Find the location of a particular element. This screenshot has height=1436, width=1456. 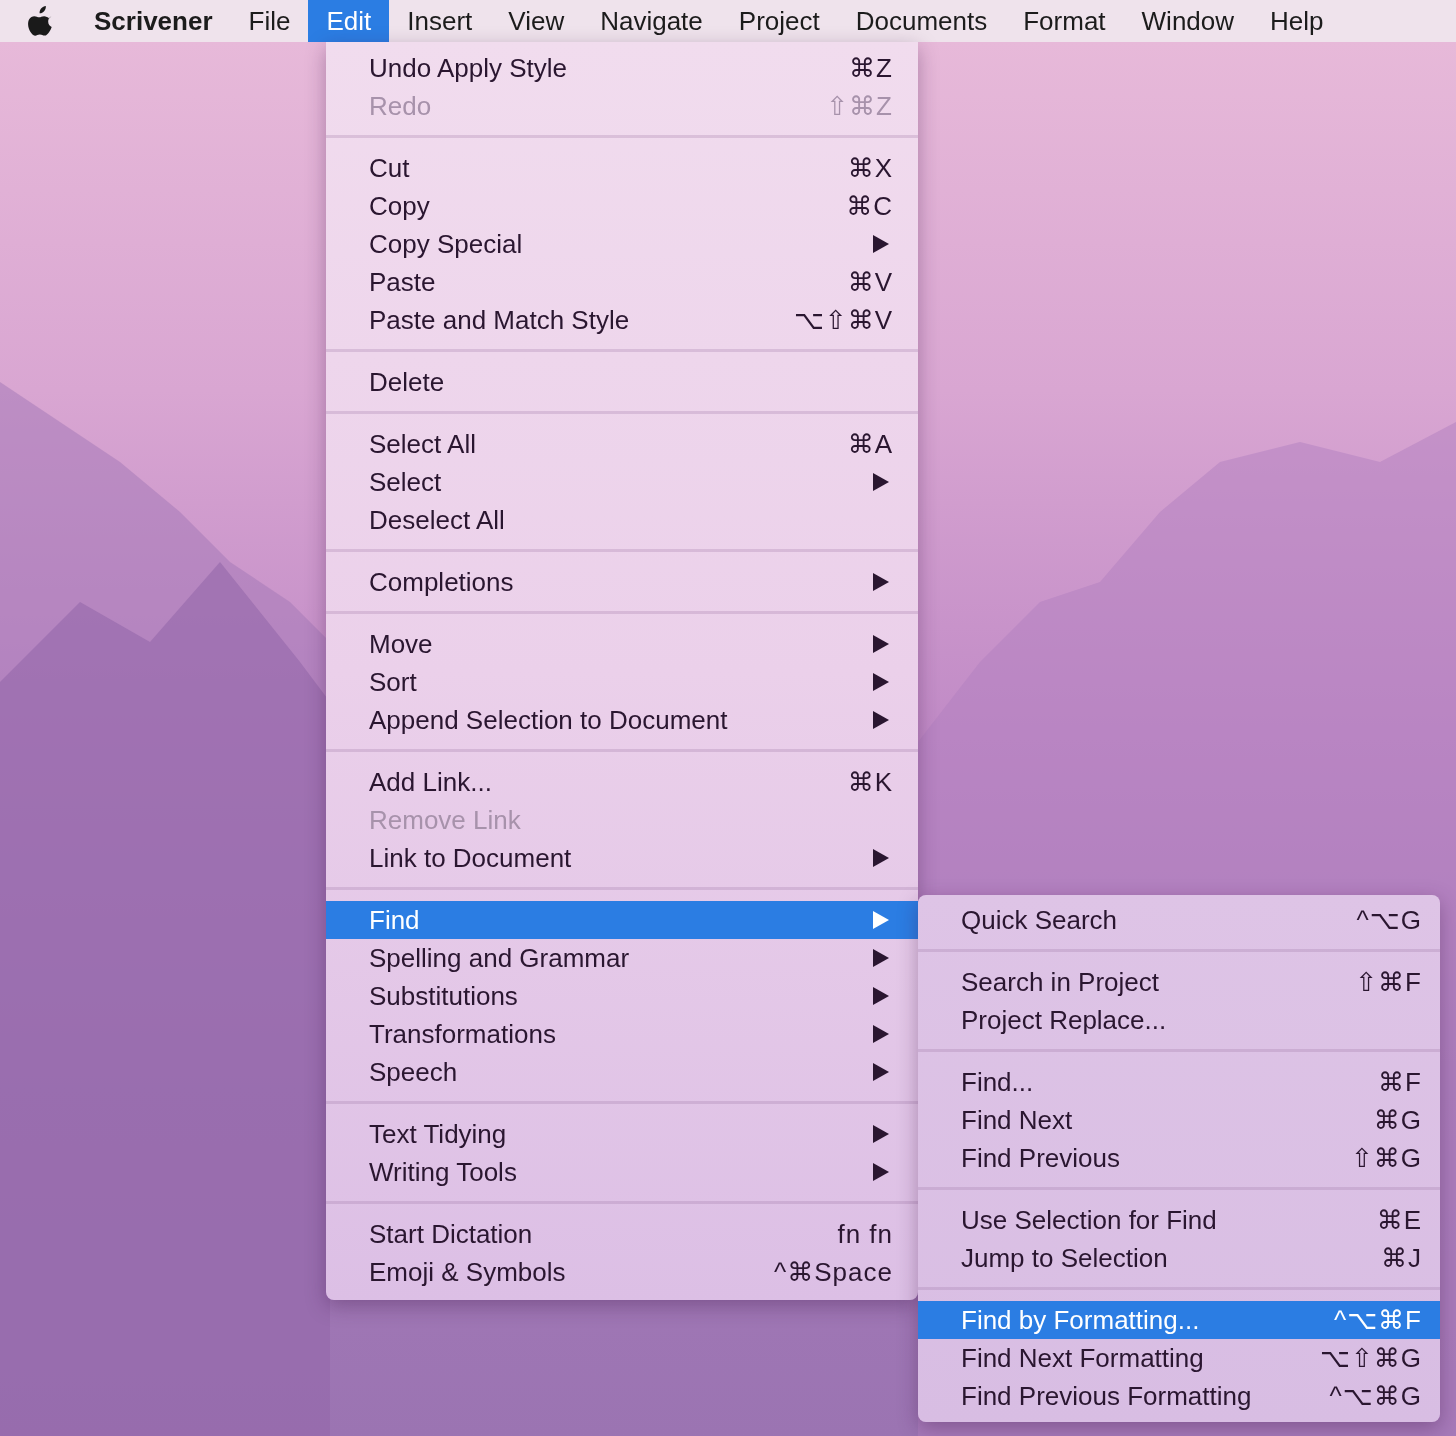

keyboard-shortcut: ⇧⌘F is located at coordinates (1388, 982).